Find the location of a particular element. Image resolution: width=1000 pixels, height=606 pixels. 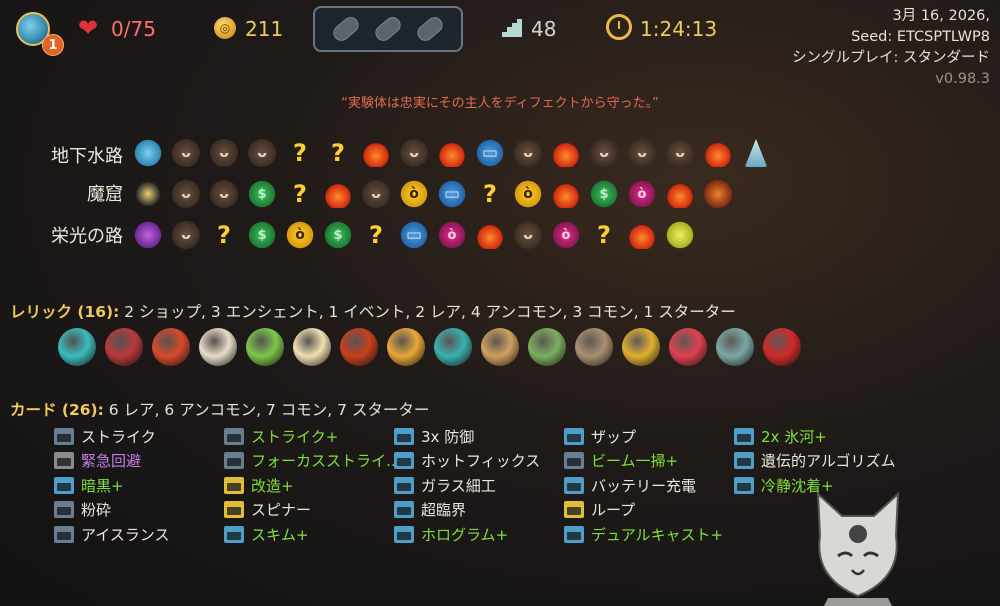

firework-icon is located at coordinates (171, 347).